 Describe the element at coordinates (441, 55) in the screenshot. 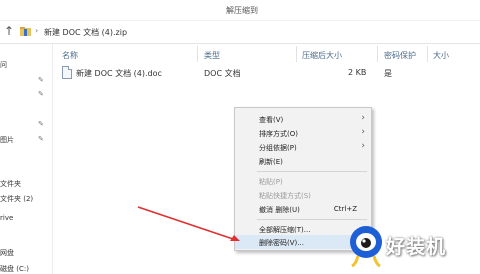

I see `column-header-size: 大小` at that location.